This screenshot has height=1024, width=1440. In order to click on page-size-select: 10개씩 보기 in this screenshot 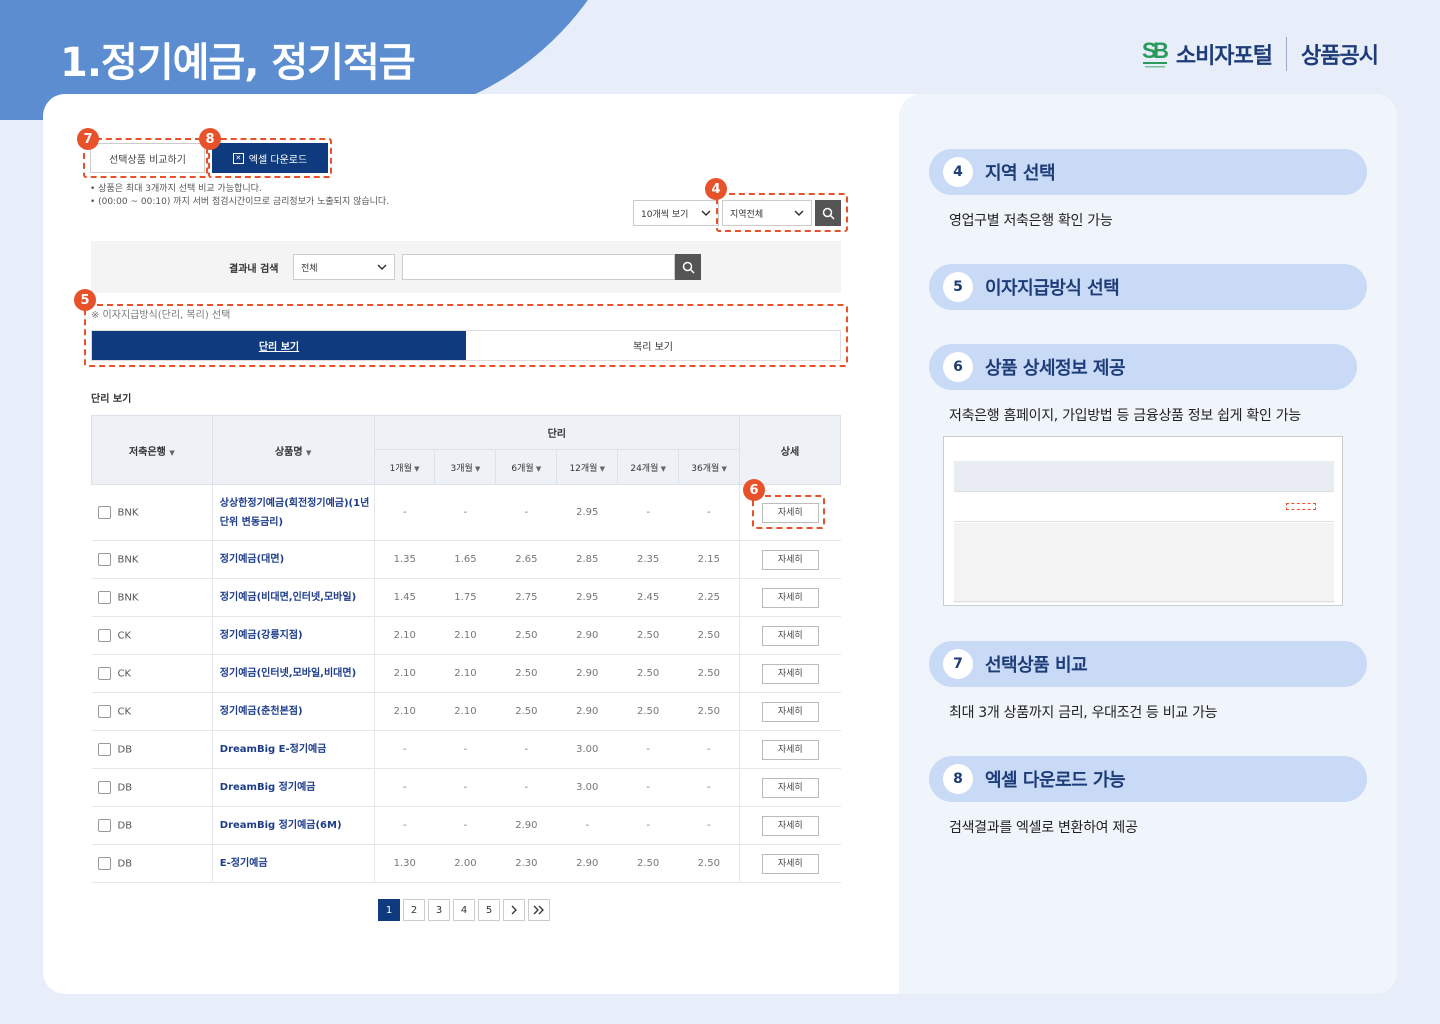, I will do `click(676, 213)`.